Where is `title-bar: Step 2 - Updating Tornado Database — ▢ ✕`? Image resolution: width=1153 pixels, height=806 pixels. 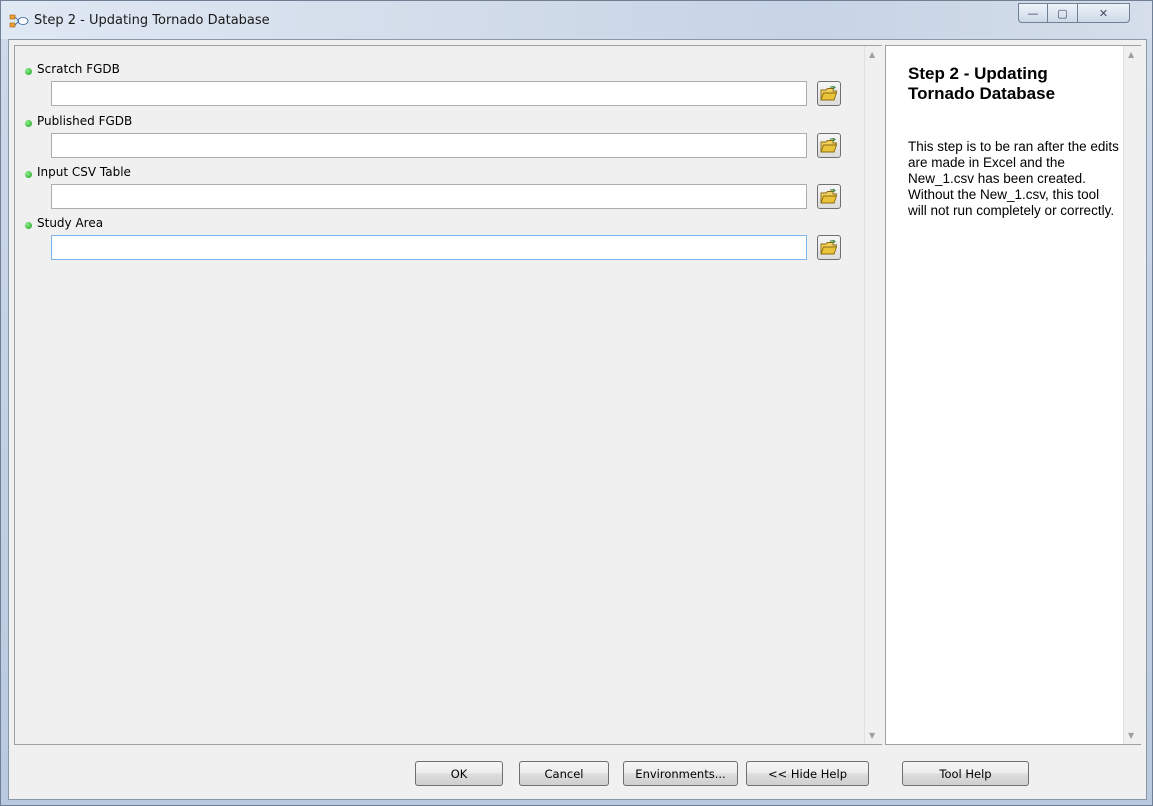 title-bar: Step 2 - Updating Tornado Database — ▢ ✕ is located at coordinates (576, 20).